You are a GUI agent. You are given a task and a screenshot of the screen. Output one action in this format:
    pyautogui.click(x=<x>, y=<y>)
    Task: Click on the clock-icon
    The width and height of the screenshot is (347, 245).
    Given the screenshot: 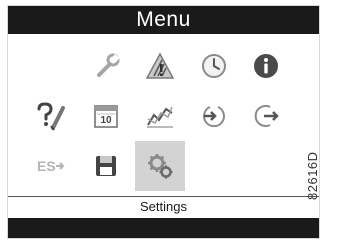 What is the action you would take?
    pyautogui.click(x=214, y=66)
    